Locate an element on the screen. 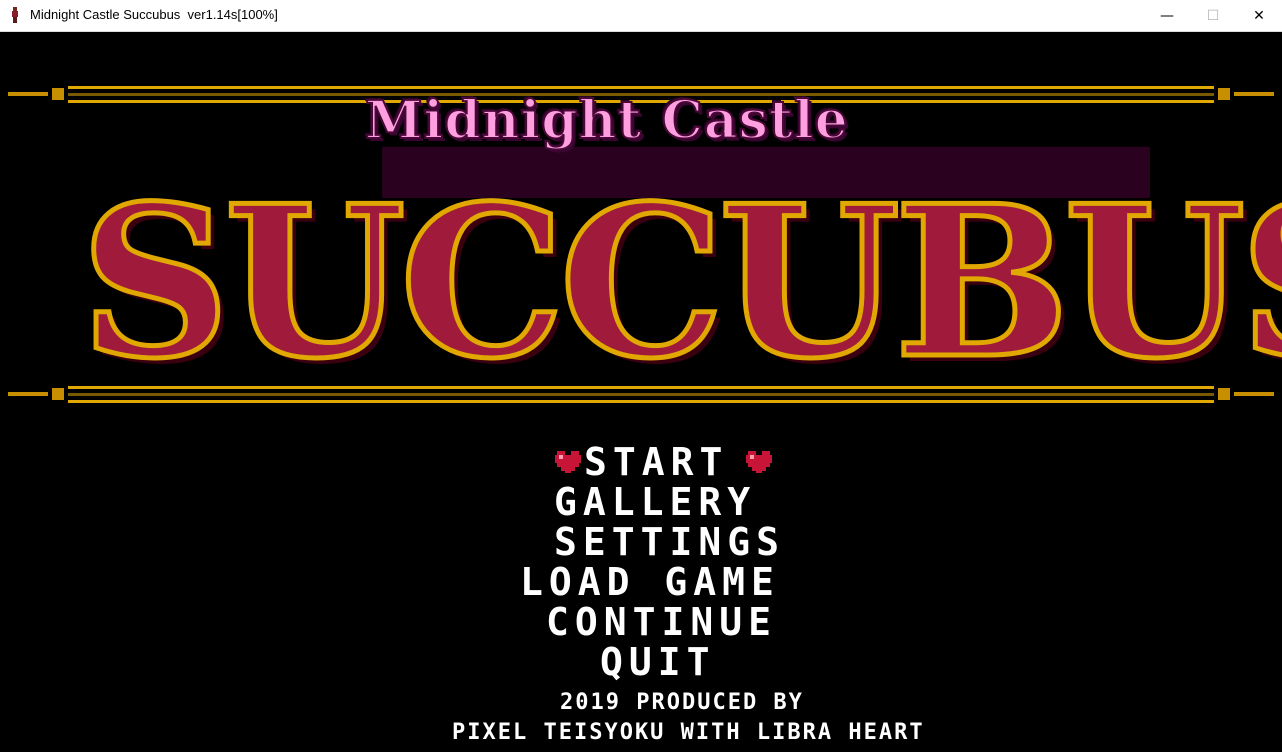 The image size is (1282, 752). close-button: ✕ is located at coordinates (1259, 15).